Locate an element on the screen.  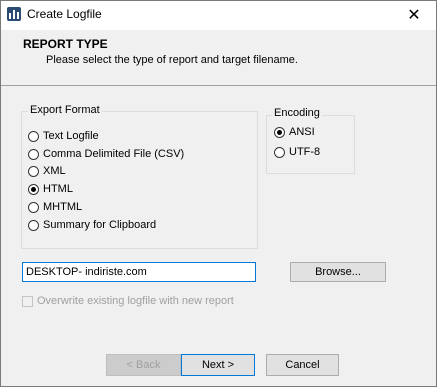
window-title: Create Logfile is located at coordinates (64, 14).